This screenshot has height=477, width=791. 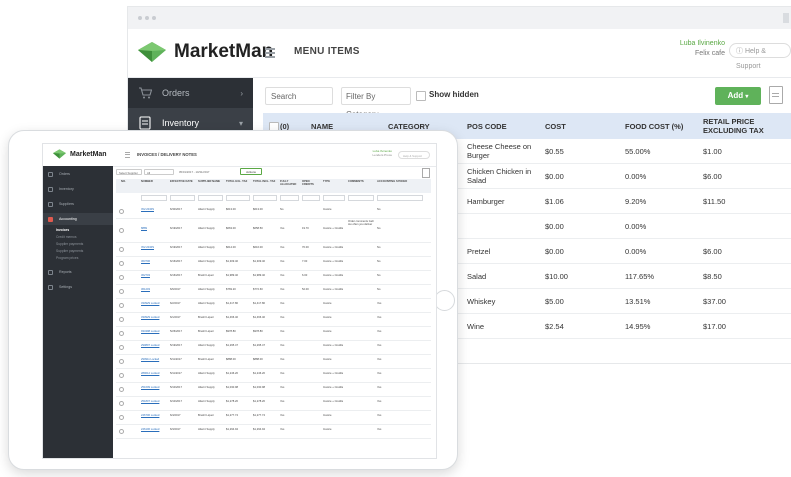 What do you see at coordinates (334, 181) in the screenshot?
I see `column-header: TYPE` at bounding box center [334, 181].